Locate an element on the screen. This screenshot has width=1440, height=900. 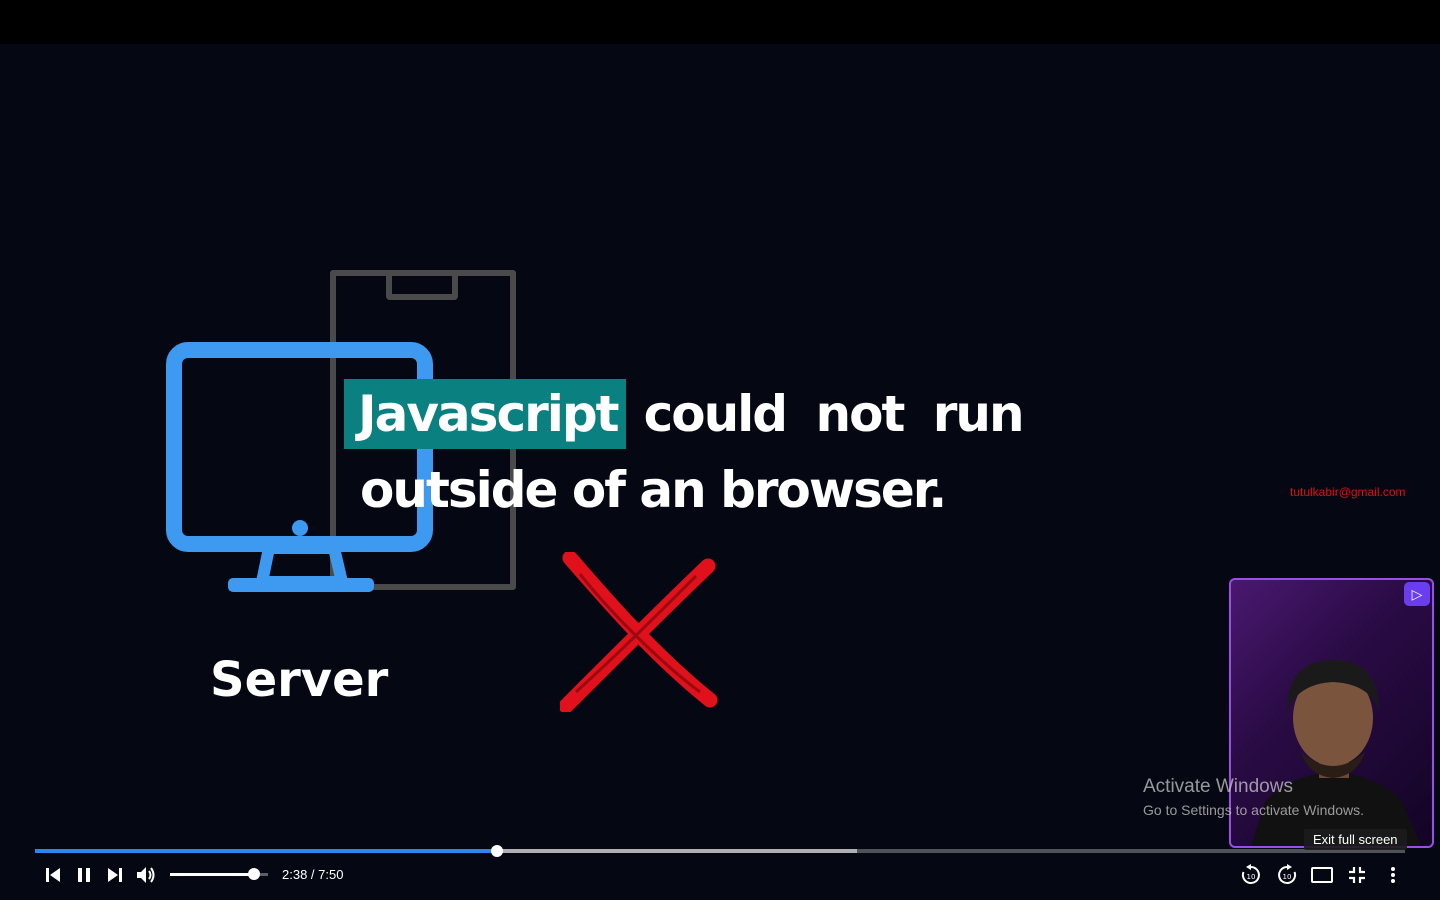
activate-title: Activate Windows is located at coordinates (1218, 786).